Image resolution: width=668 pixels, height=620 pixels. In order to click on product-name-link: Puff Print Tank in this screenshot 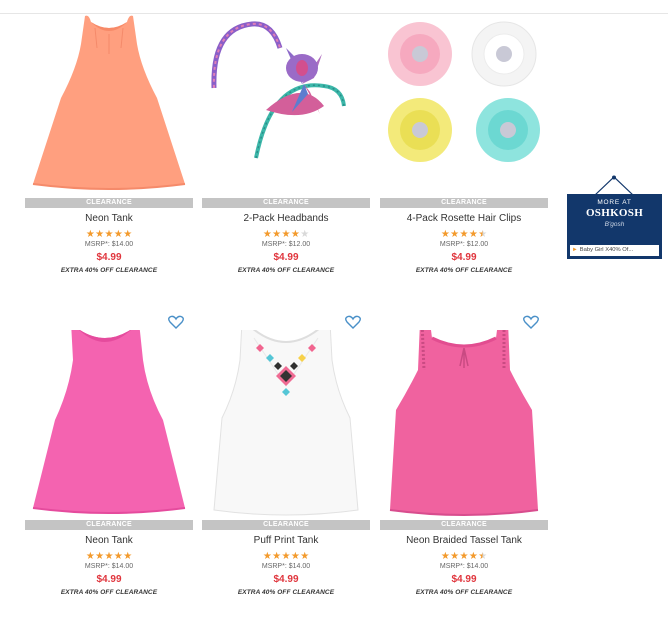, I will do `click(286, 540)`.